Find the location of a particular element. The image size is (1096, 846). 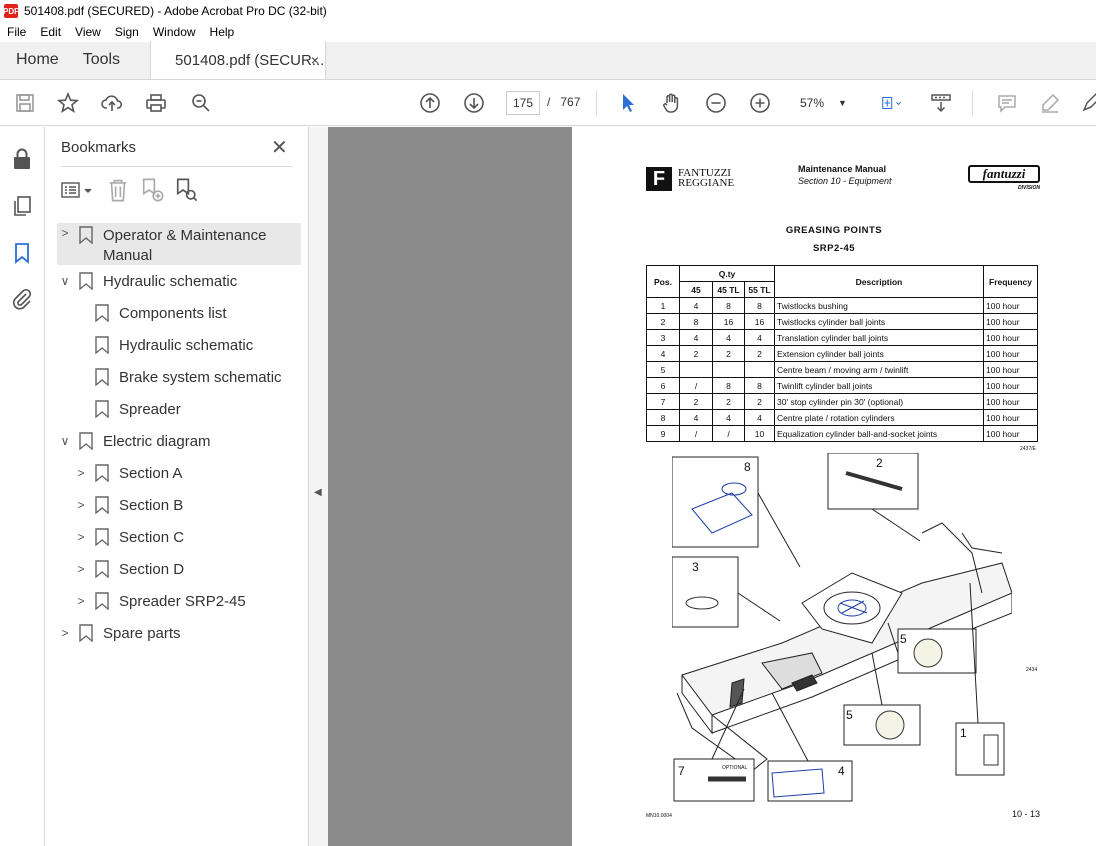

lock-icon is located at coordinates (22, 159).